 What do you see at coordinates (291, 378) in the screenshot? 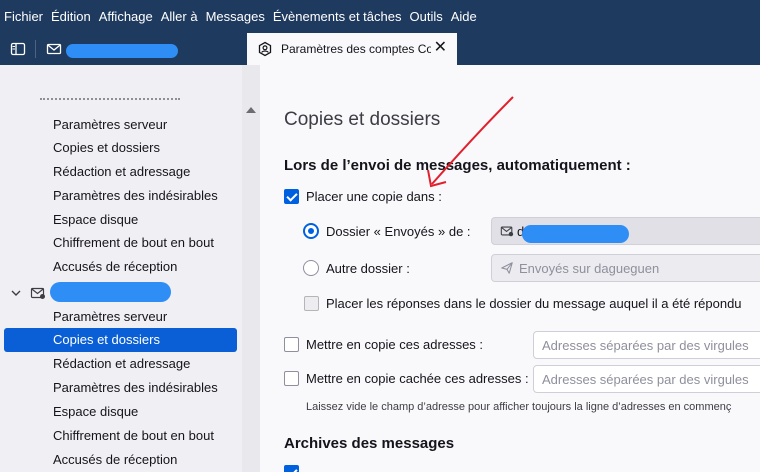
I see `bcc-checkbox` at bounding box center [291, 378].